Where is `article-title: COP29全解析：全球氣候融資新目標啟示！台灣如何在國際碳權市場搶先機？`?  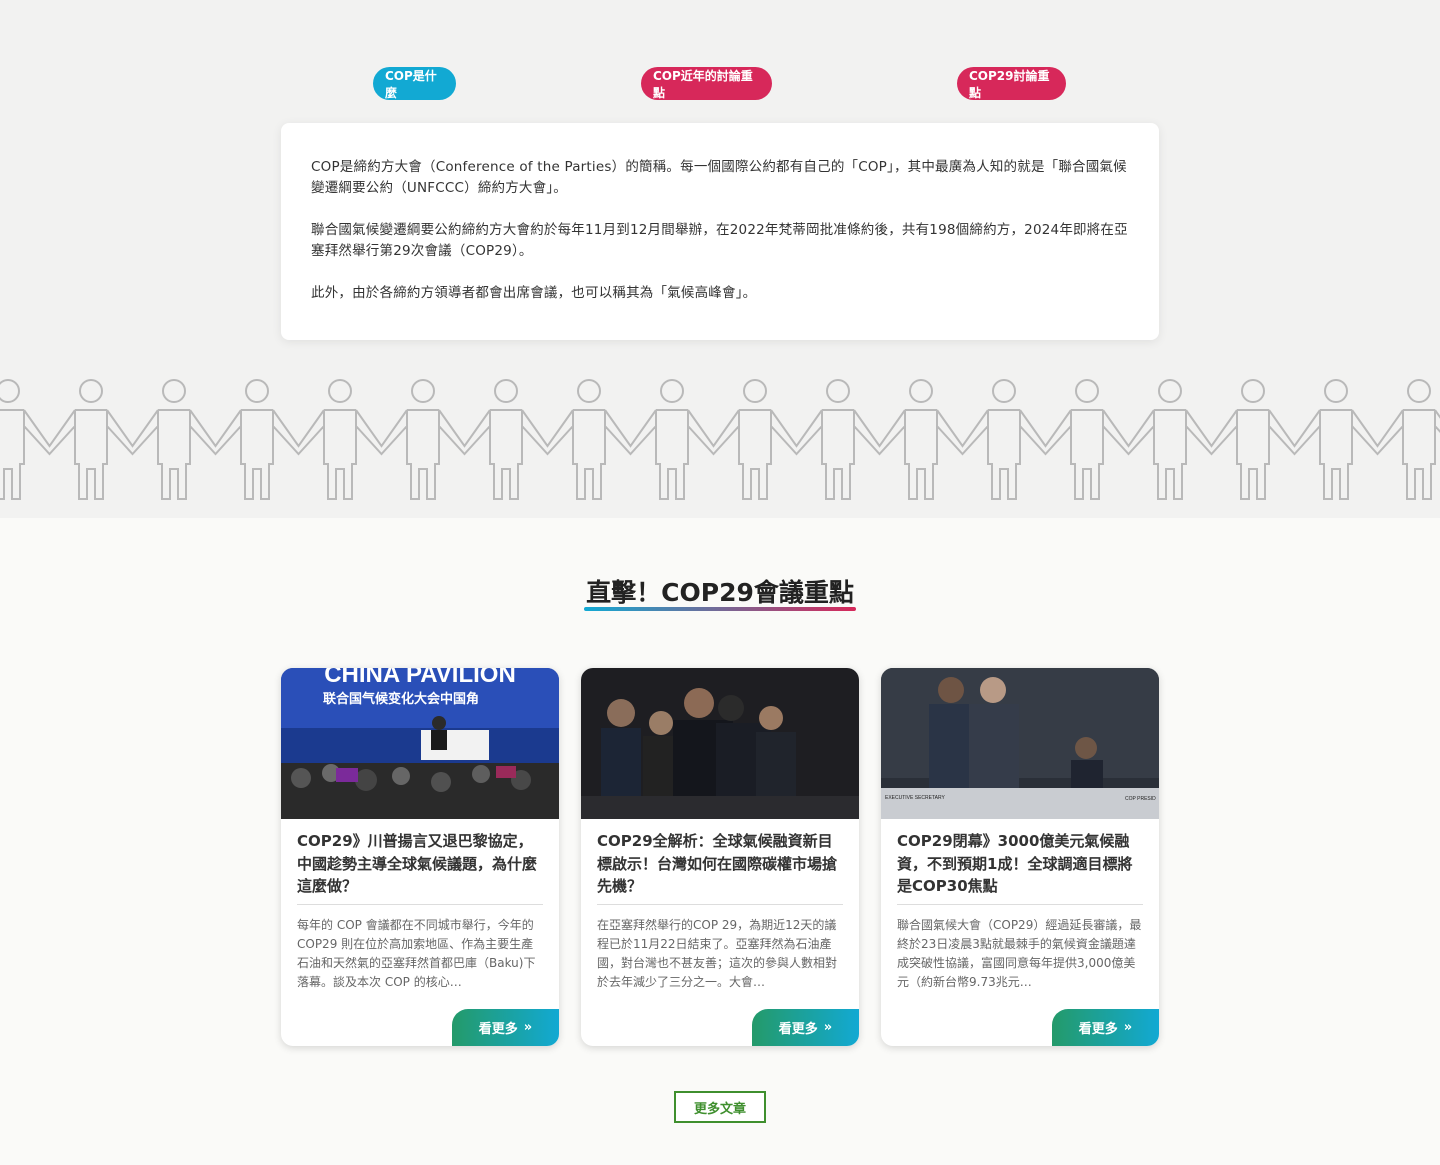
article-title: COP29全解析：全球氣候融資新目標啟示！台灣如何在國際碳權市場搶先機？ is located at coordinates (721, 864).